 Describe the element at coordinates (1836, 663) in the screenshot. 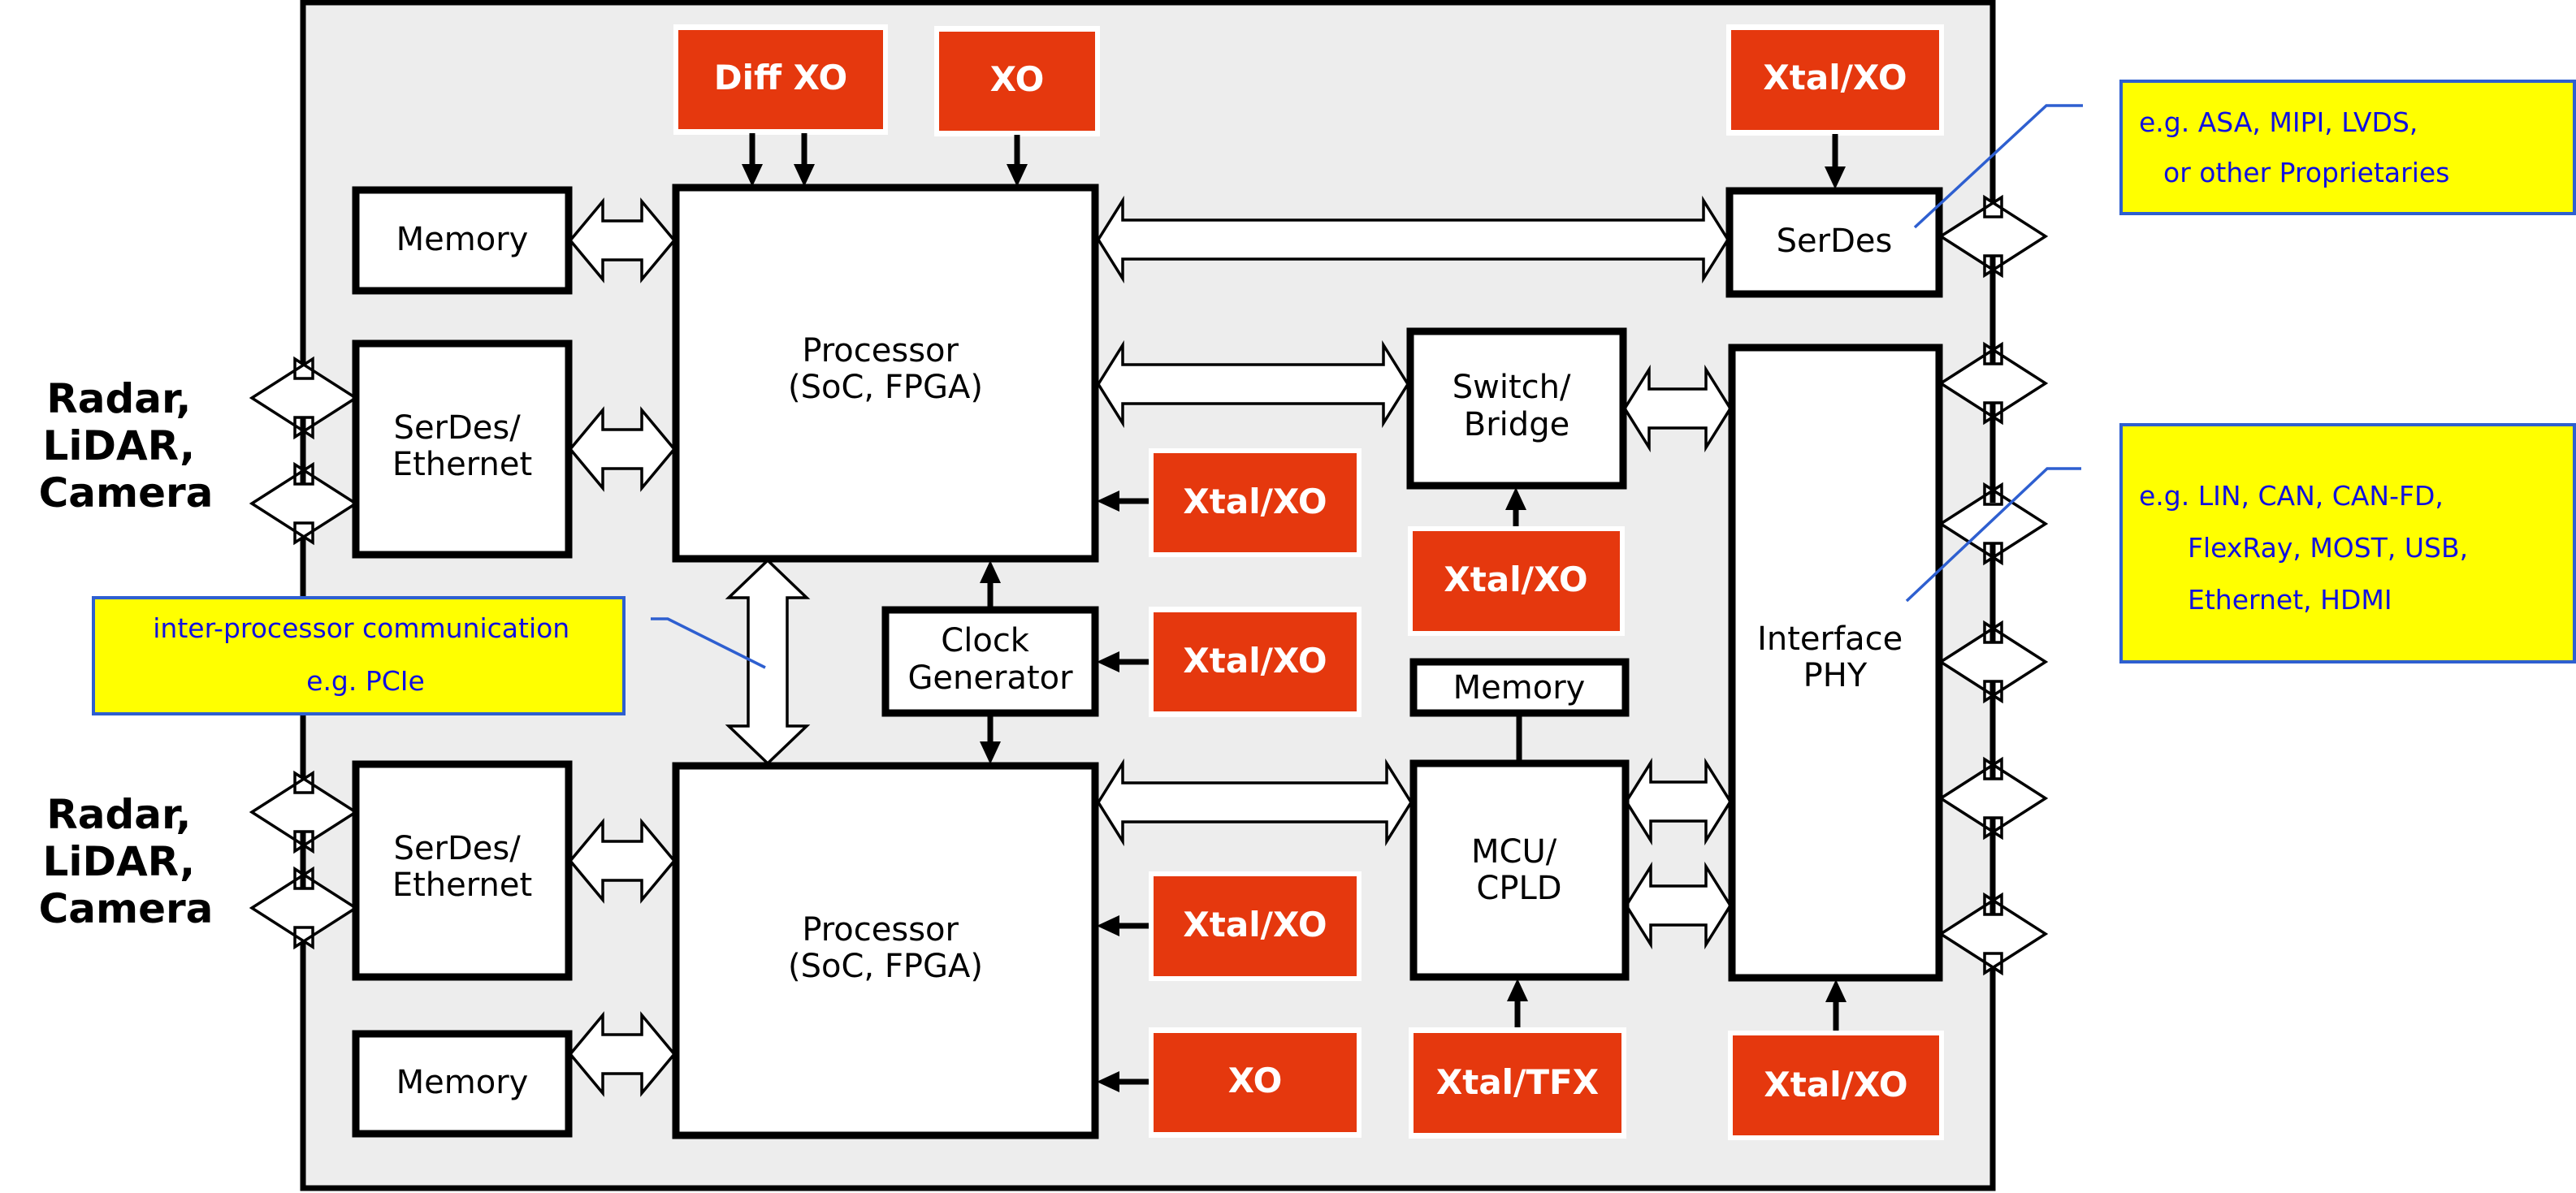

I see `interface-phy-block: Interface PHY` at that location.